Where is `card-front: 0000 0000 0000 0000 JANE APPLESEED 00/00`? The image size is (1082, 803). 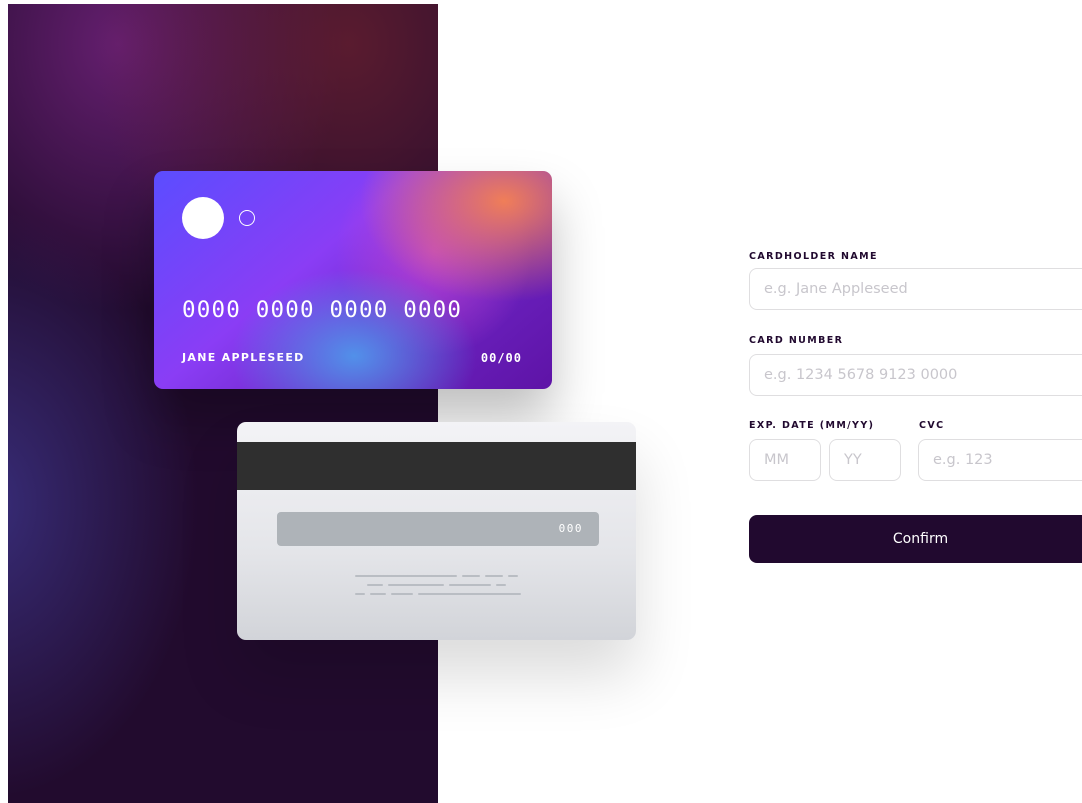 card-front: 0000 0000 0000 0000 JANE APPLESEED 00/00 is located at coordinates (353, 280).